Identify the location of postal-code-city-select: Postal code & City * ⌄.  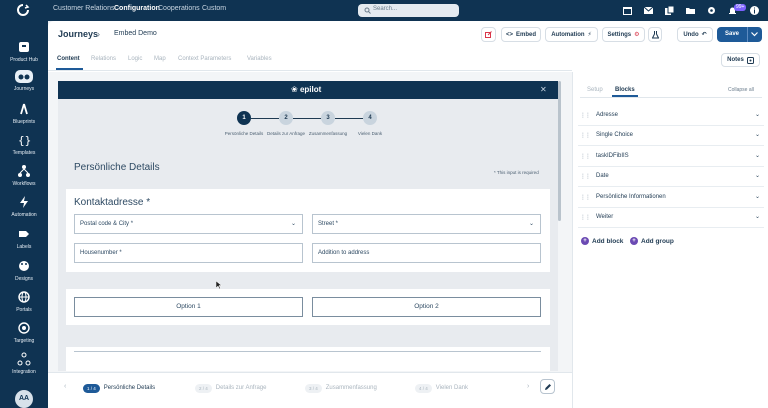
(188, 224).